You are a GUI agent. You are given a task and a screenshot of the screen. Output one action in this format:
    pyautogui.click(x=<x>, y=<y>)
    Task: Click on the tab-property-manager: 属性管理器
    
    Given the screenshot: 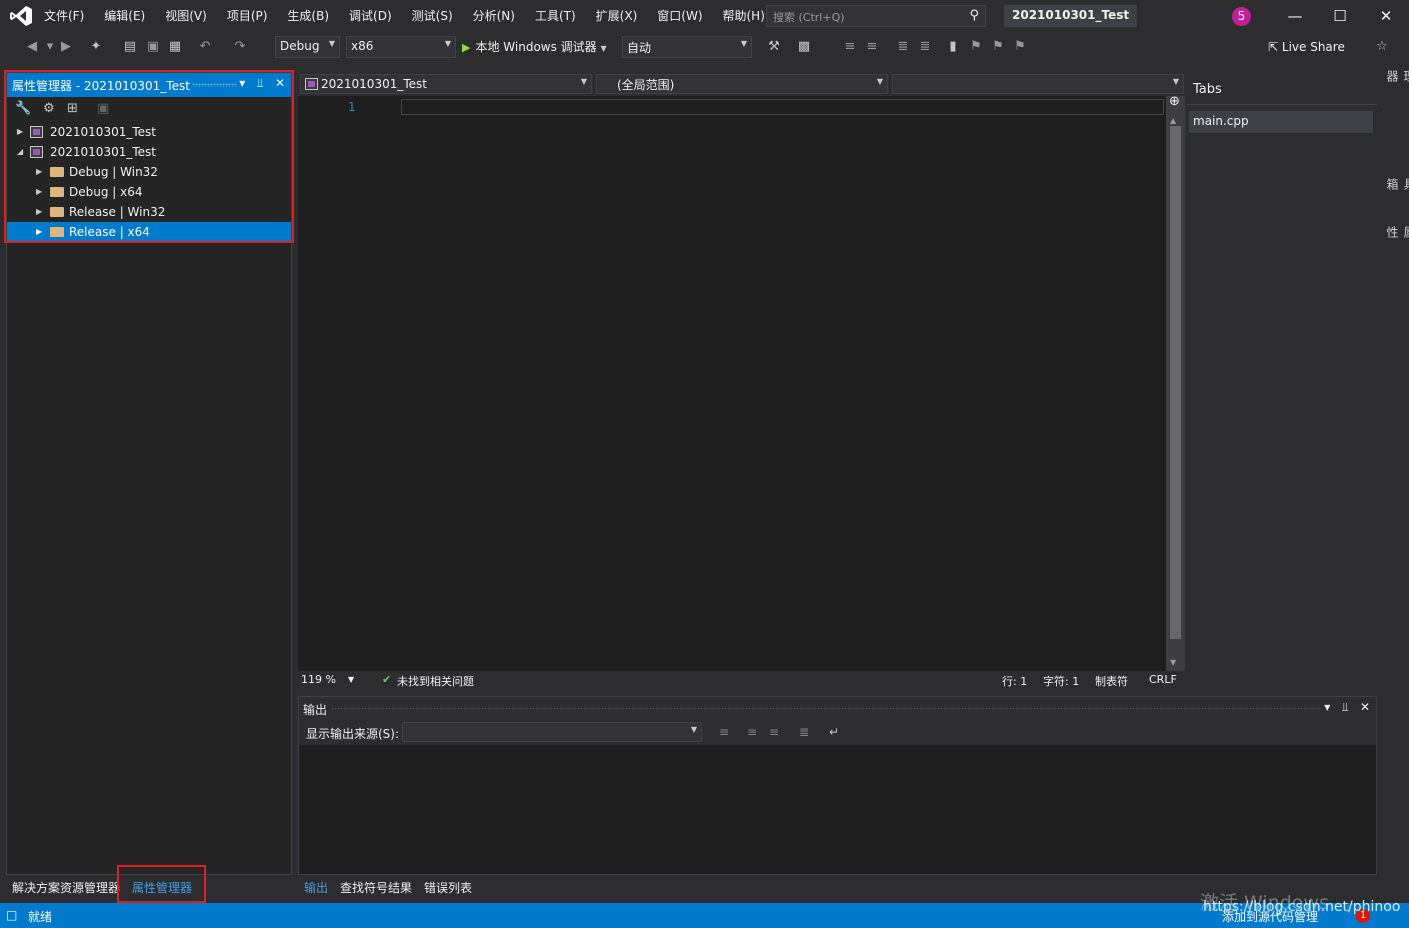 What is the action you would take?
    pyautogui.click(x=162, y=887)
    